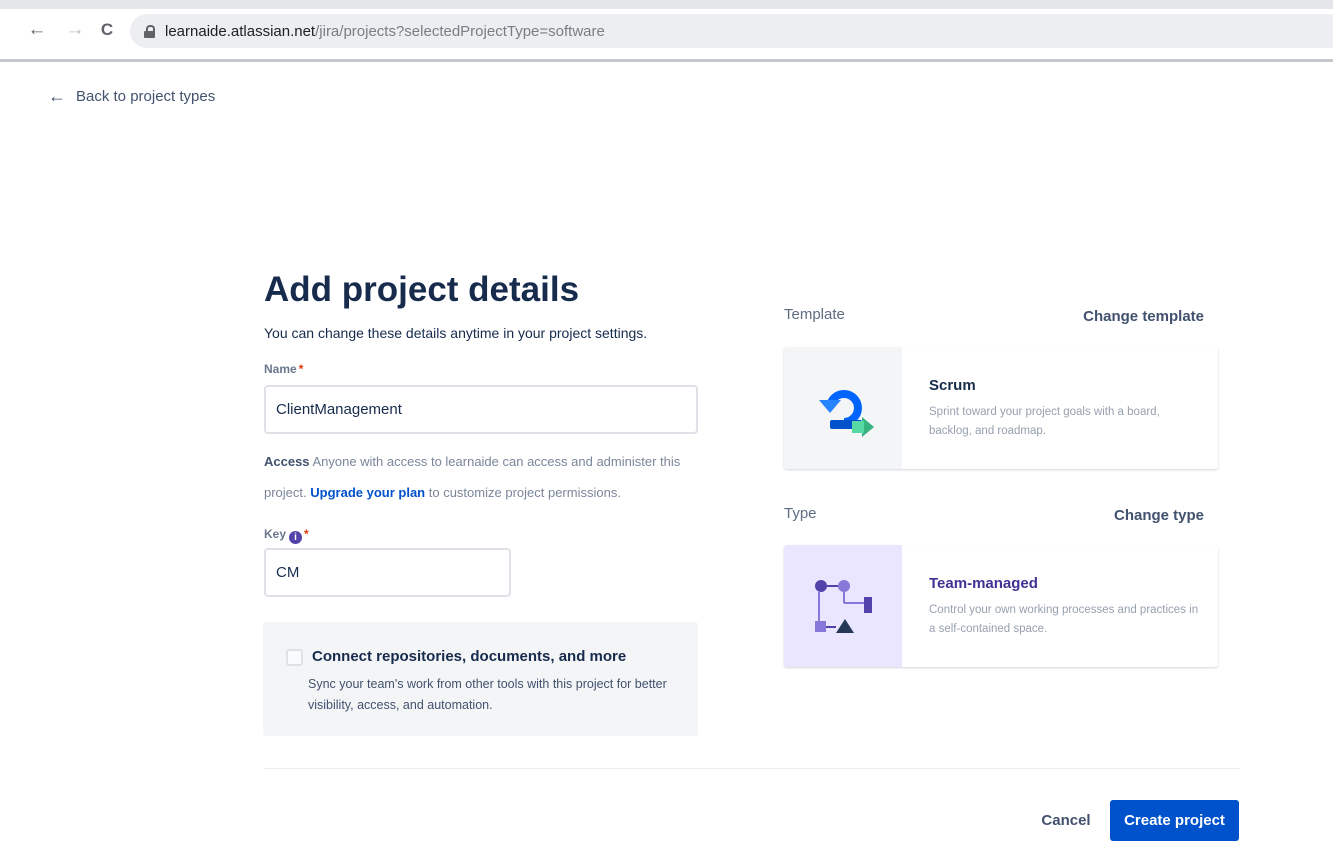 This screenshot has height=863, width=1333. Describe the element at coordinates (524, 492) in the screenshot. I see `access-text-suffix: to customize project permissions.` at that location.